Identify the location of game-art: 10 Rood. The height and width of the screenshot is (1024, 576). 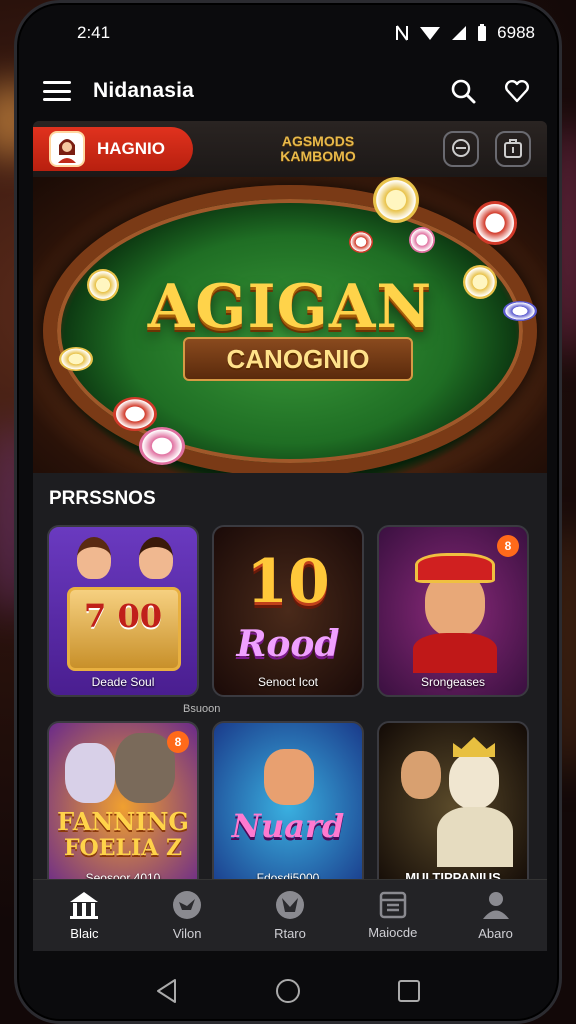
(288, 611).